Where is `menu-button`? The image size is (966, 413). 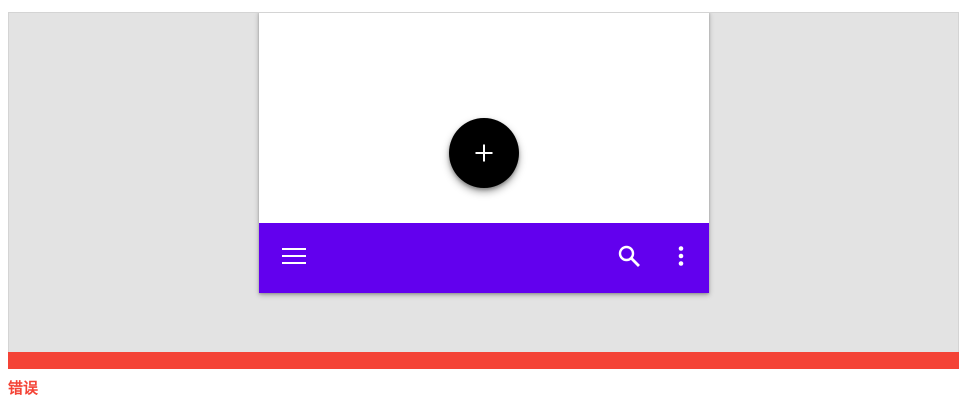 menu-button is located at coordinates (294, 258).